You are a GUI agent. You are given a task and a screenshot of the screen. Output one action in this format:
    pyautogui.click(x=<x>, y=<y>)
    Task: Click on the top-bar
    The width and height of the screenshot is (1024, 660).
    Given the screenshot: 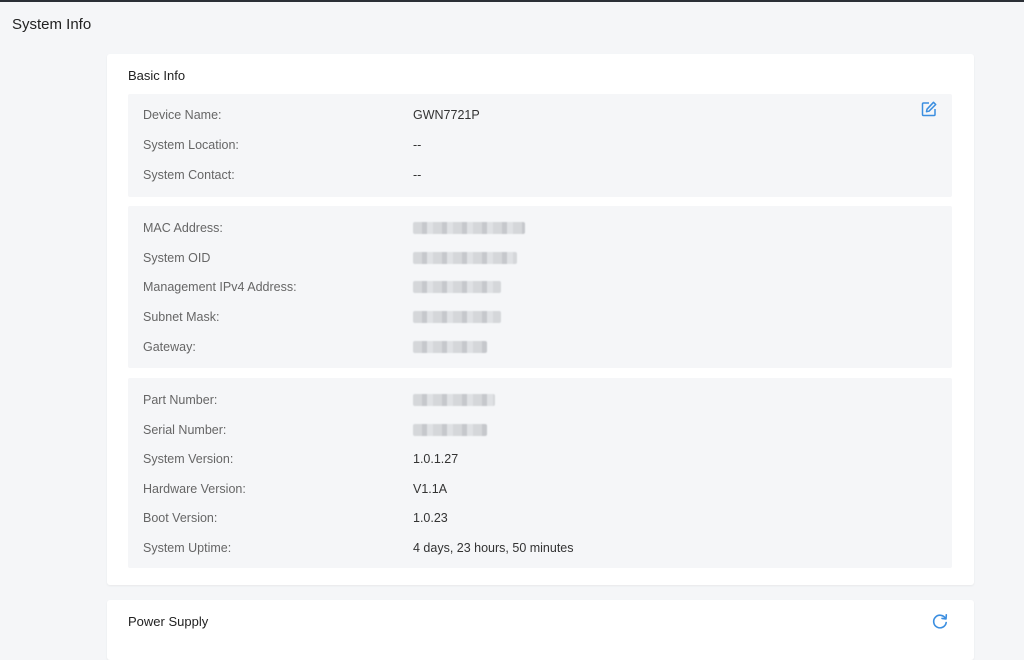 What is the action you would take?
    pyautogui.click(x=512, y=1)
    